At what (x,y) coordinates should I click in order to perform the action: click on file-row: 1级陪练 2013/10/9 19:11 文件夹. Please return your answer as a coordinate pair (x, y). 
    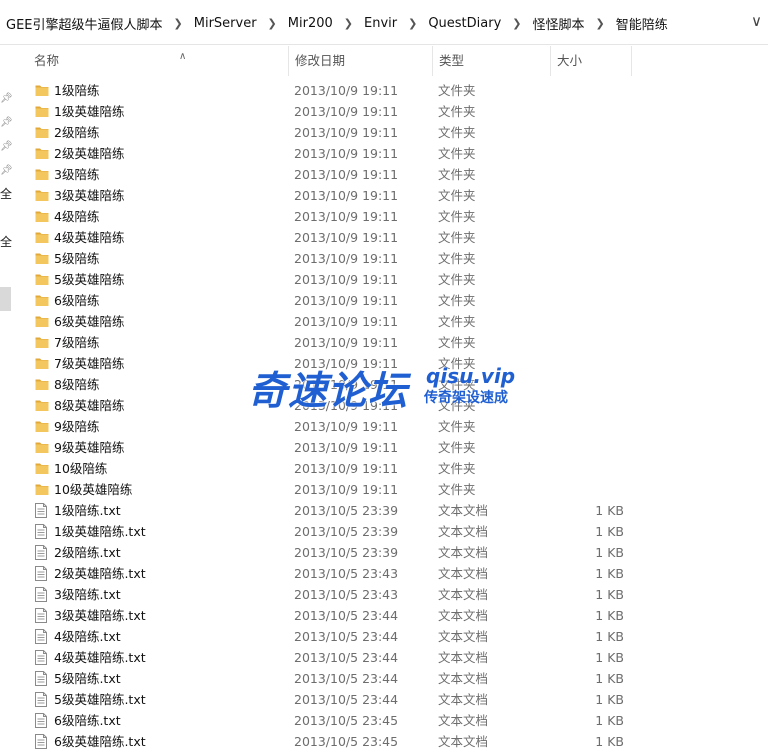
    Looking at the image, I should click on (384, 90).